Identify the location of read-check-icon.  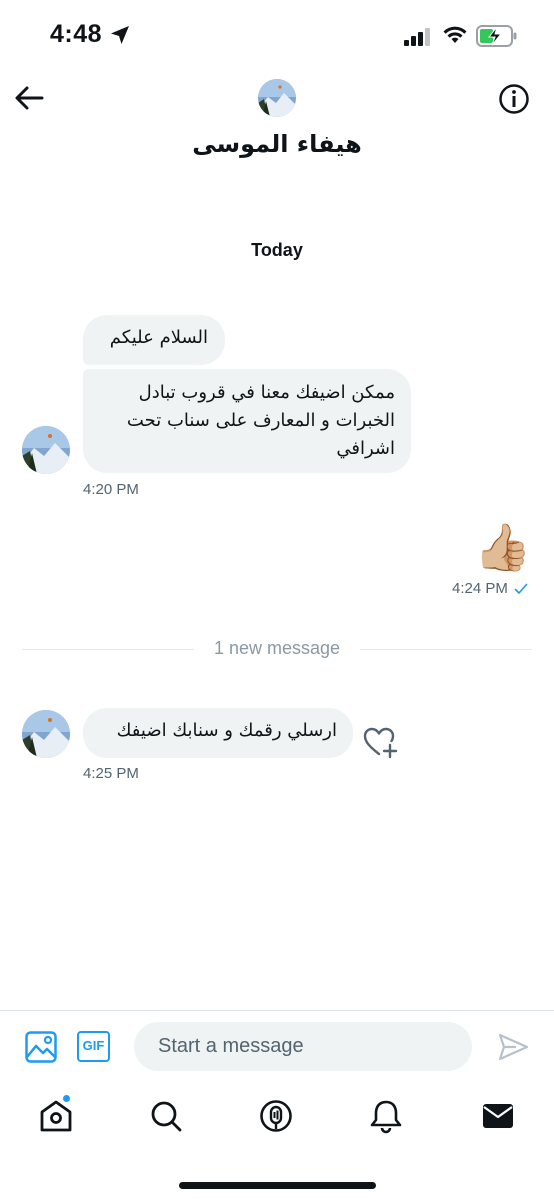
(521, 588).